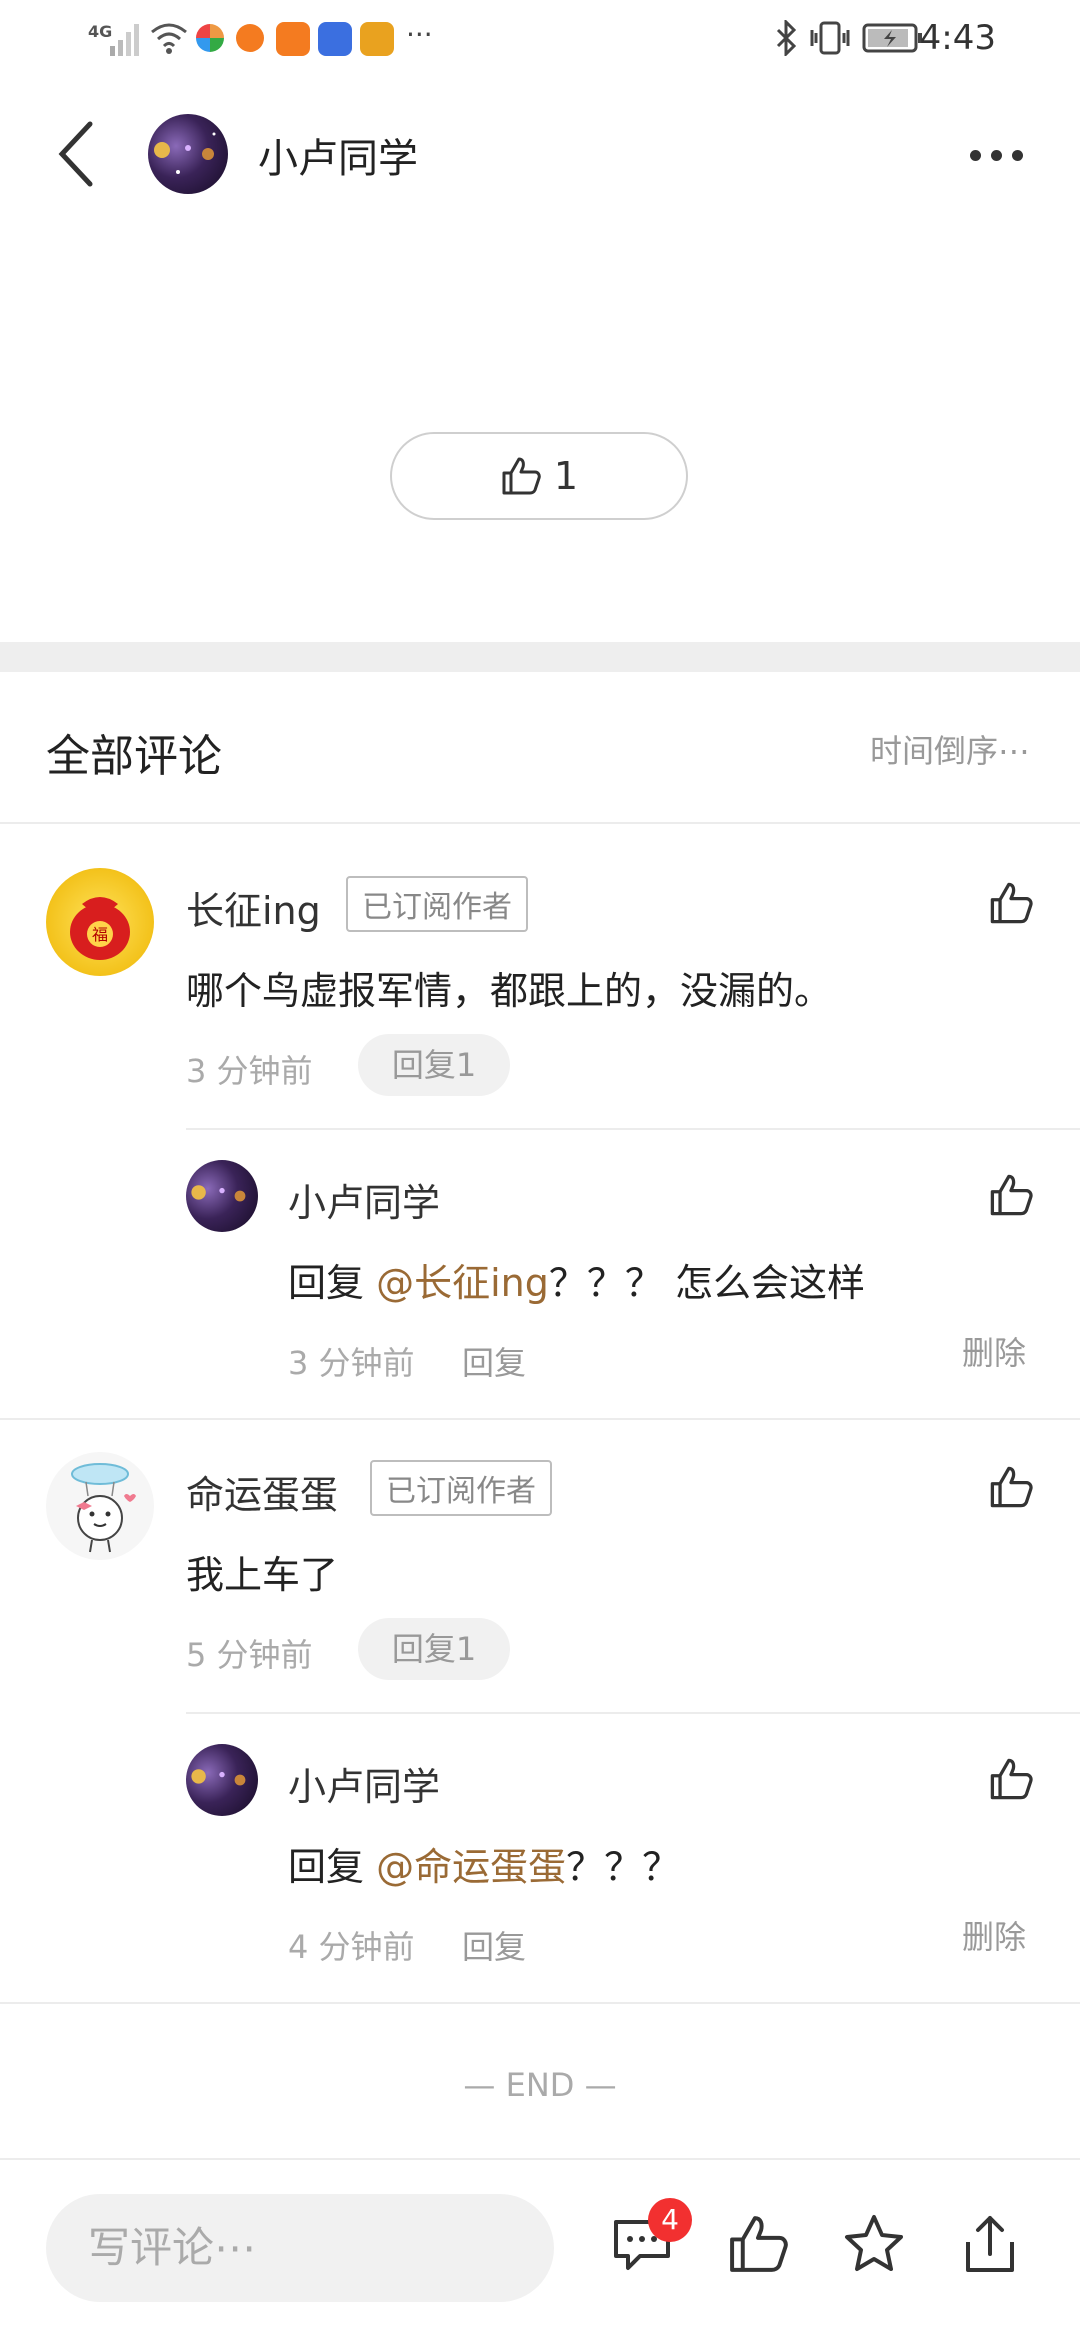 The image size is (1080, 2342). I want to click on comment-author: 长征ing, so click(253, 907).